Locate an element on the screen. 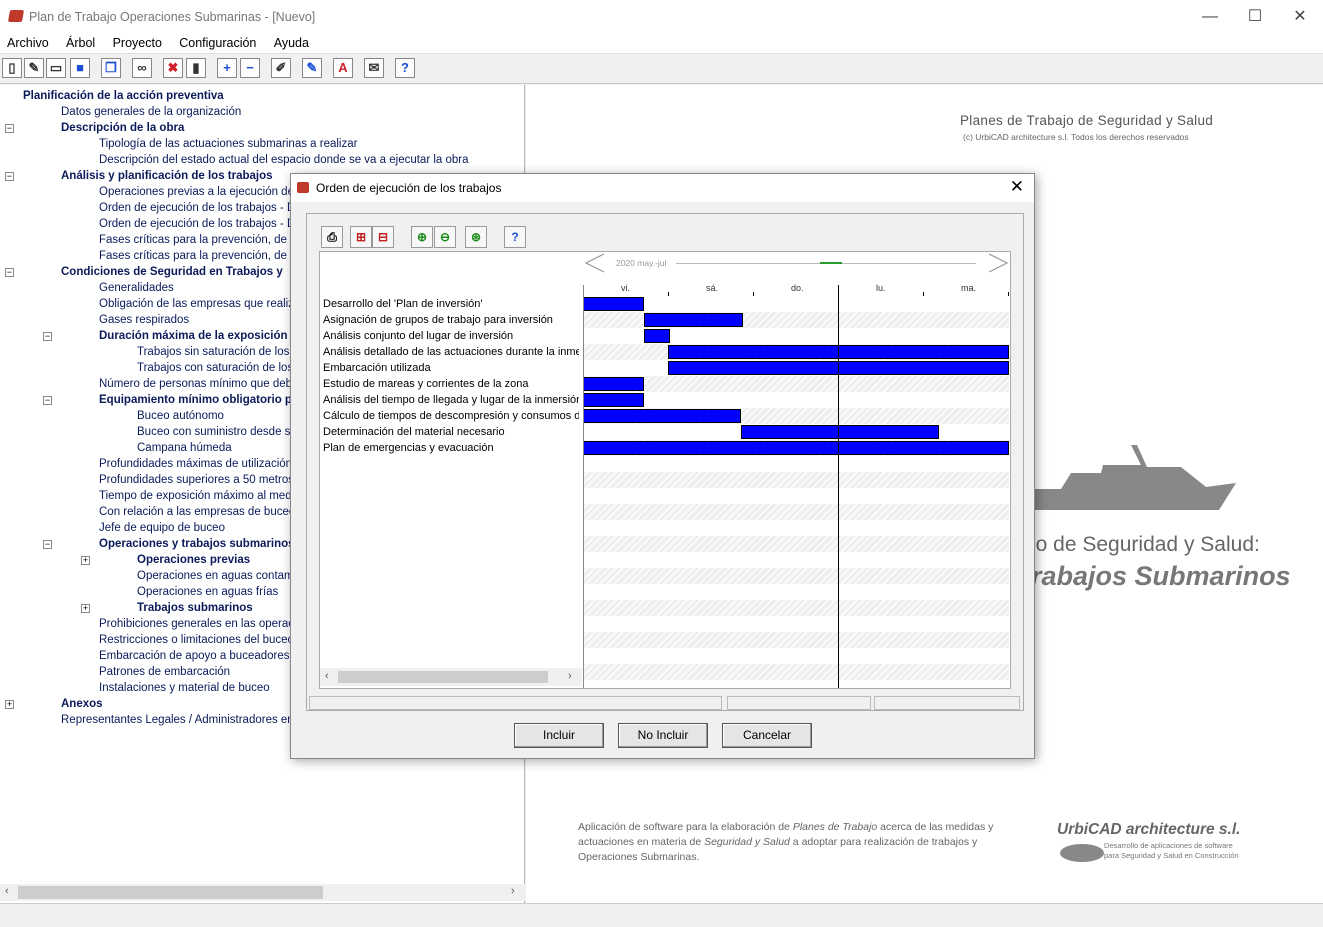 Image resolution: width=1323 pixels, height=927 pixels. tree-horizontal-scrollbar: ‹ › is located at coordinates (262, 892).